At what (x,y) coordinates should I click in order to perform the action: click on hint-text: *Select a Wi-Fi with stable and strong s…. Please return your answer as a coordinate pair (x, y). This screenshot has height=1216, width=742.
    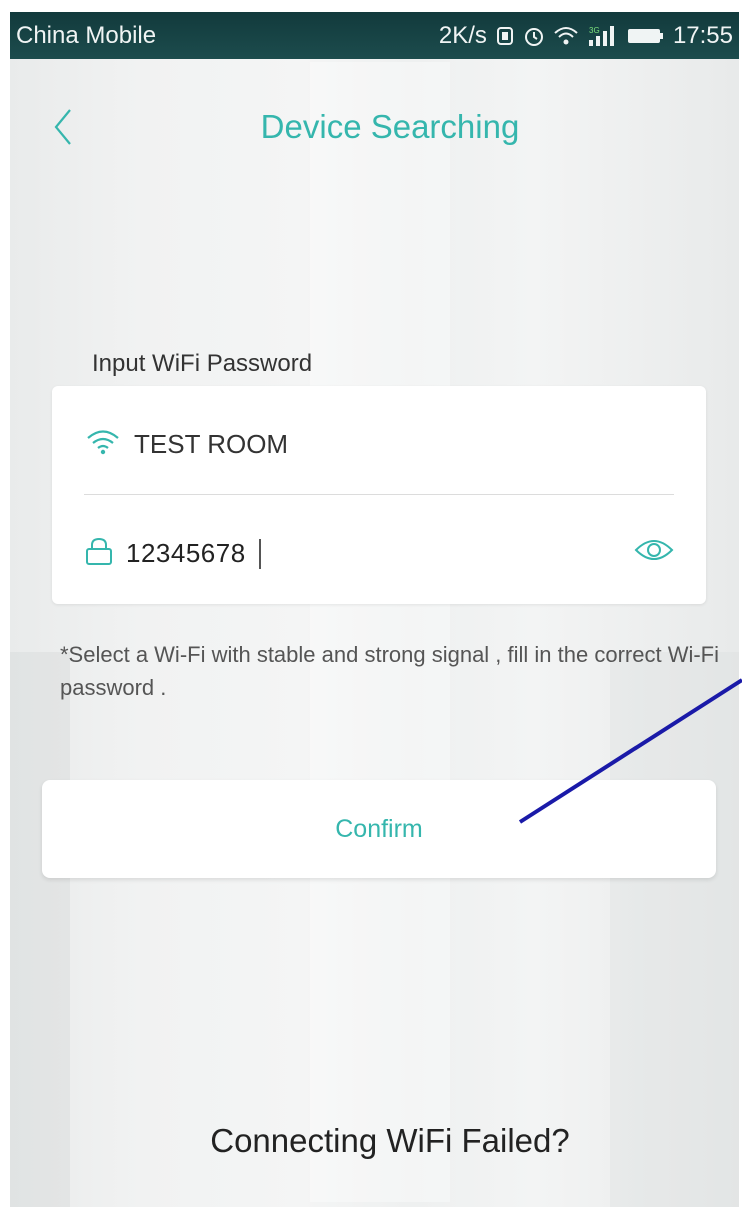
    Looking at the image, I should click on (390, 671).